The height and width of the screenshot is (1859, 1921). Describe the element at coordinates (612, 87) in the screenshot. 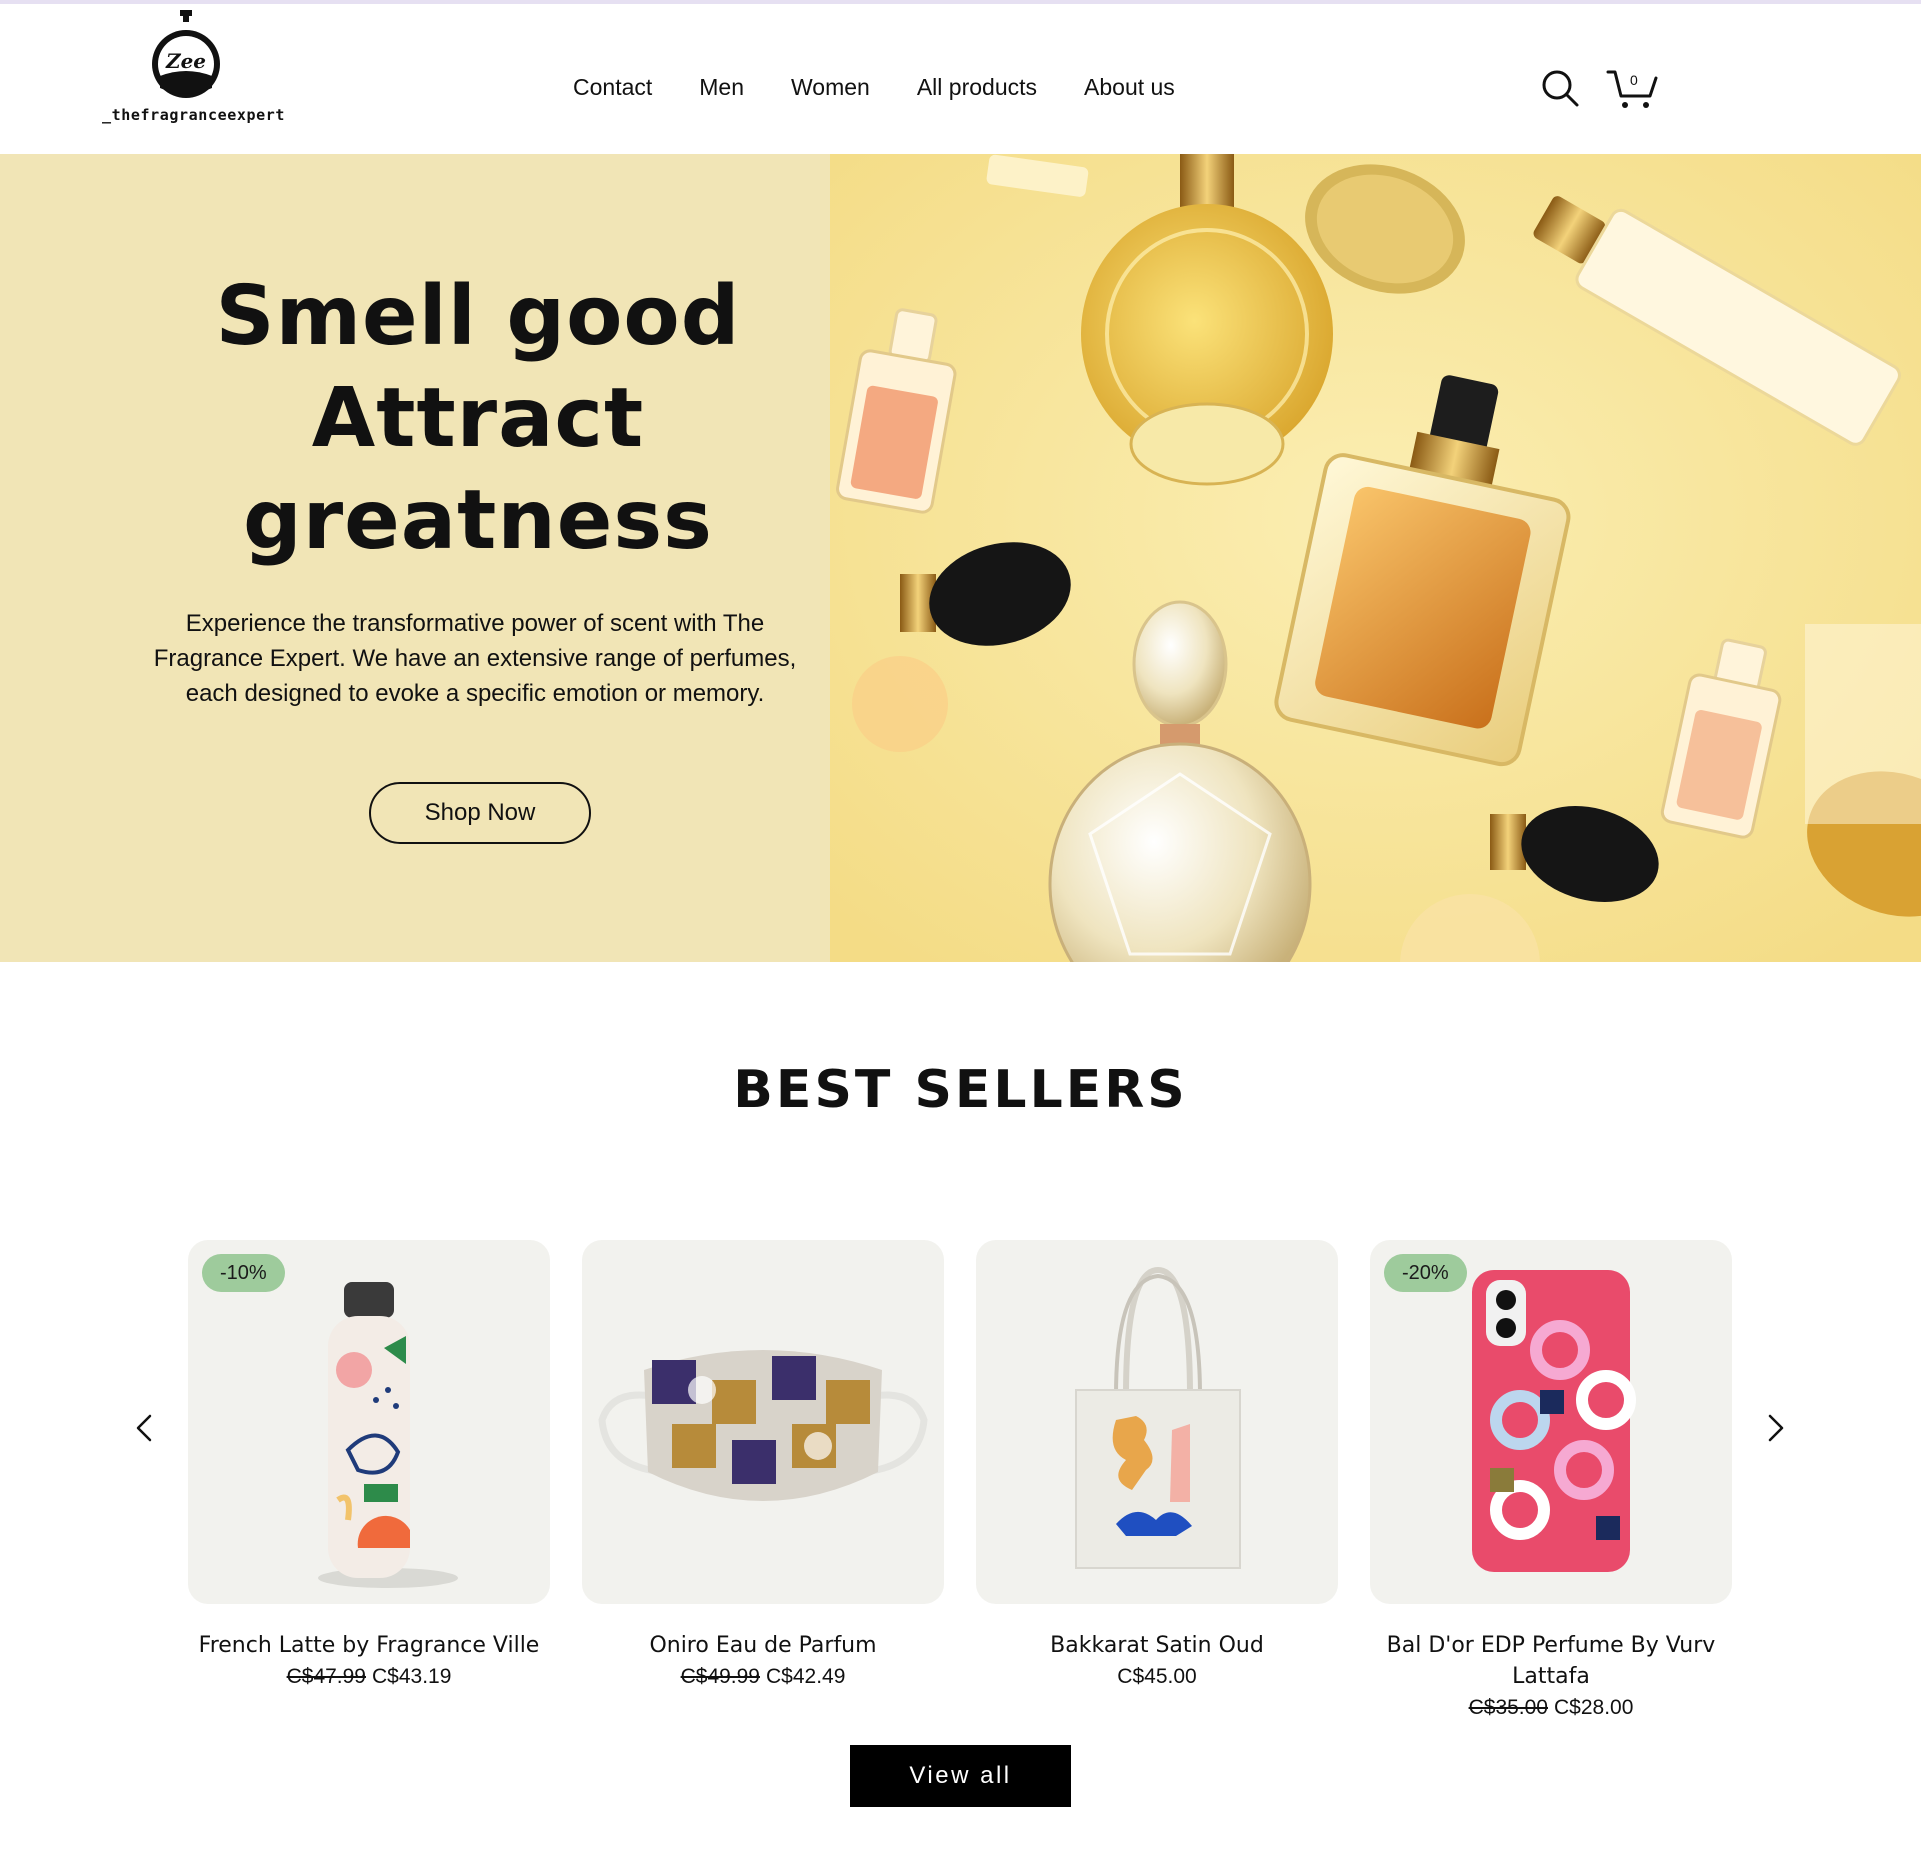

I see `nav-item-contact: Contact` at that location.